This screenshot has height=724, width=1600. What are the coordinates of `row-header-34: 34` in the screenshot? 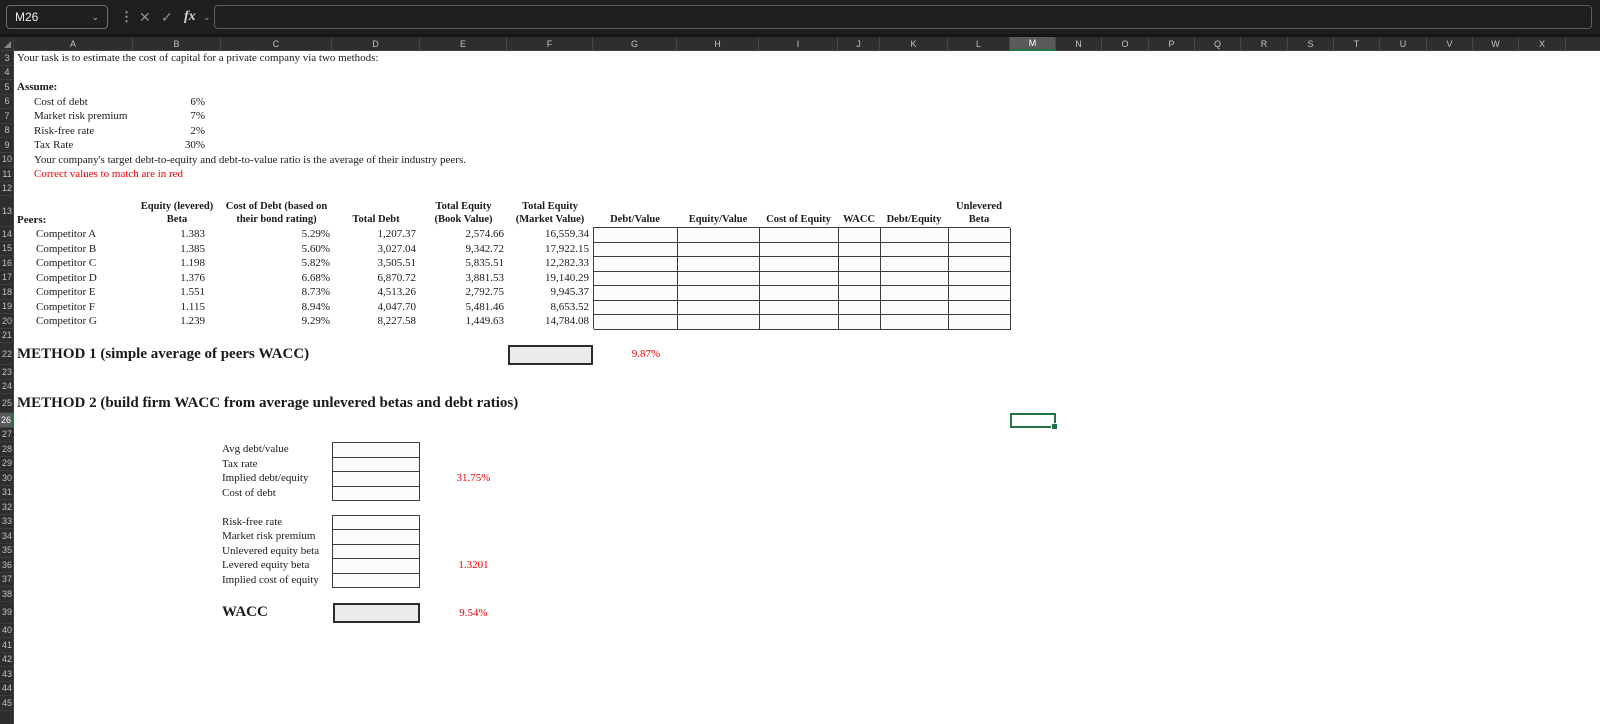 It's located at (7, 536).